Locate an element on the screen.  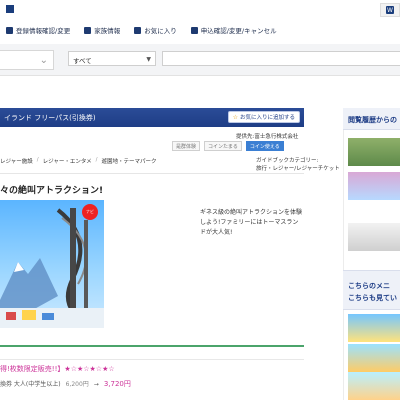
section-divider is located at coordinates (152, 346).